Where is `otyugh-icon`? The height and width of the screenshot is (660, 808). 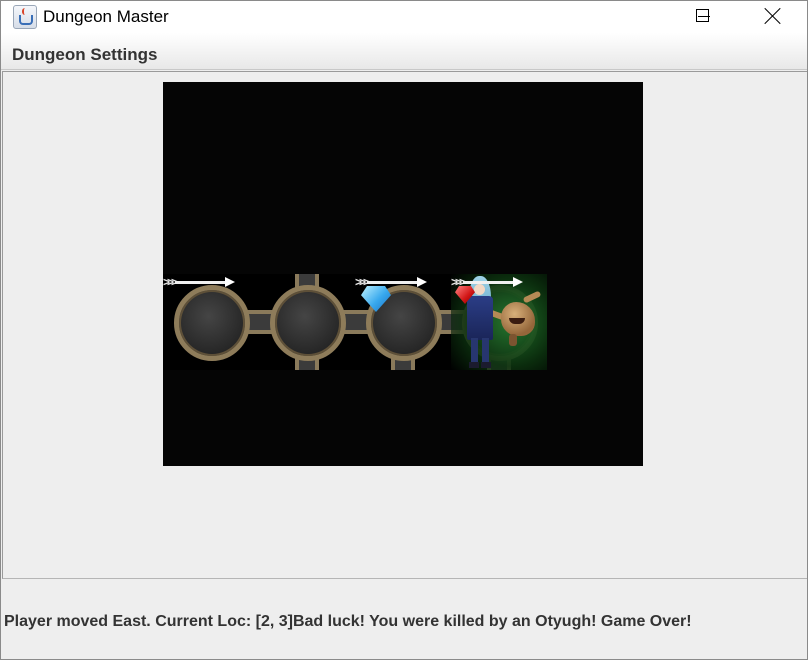 otyugh-icon is located at coordinates (515, 318).